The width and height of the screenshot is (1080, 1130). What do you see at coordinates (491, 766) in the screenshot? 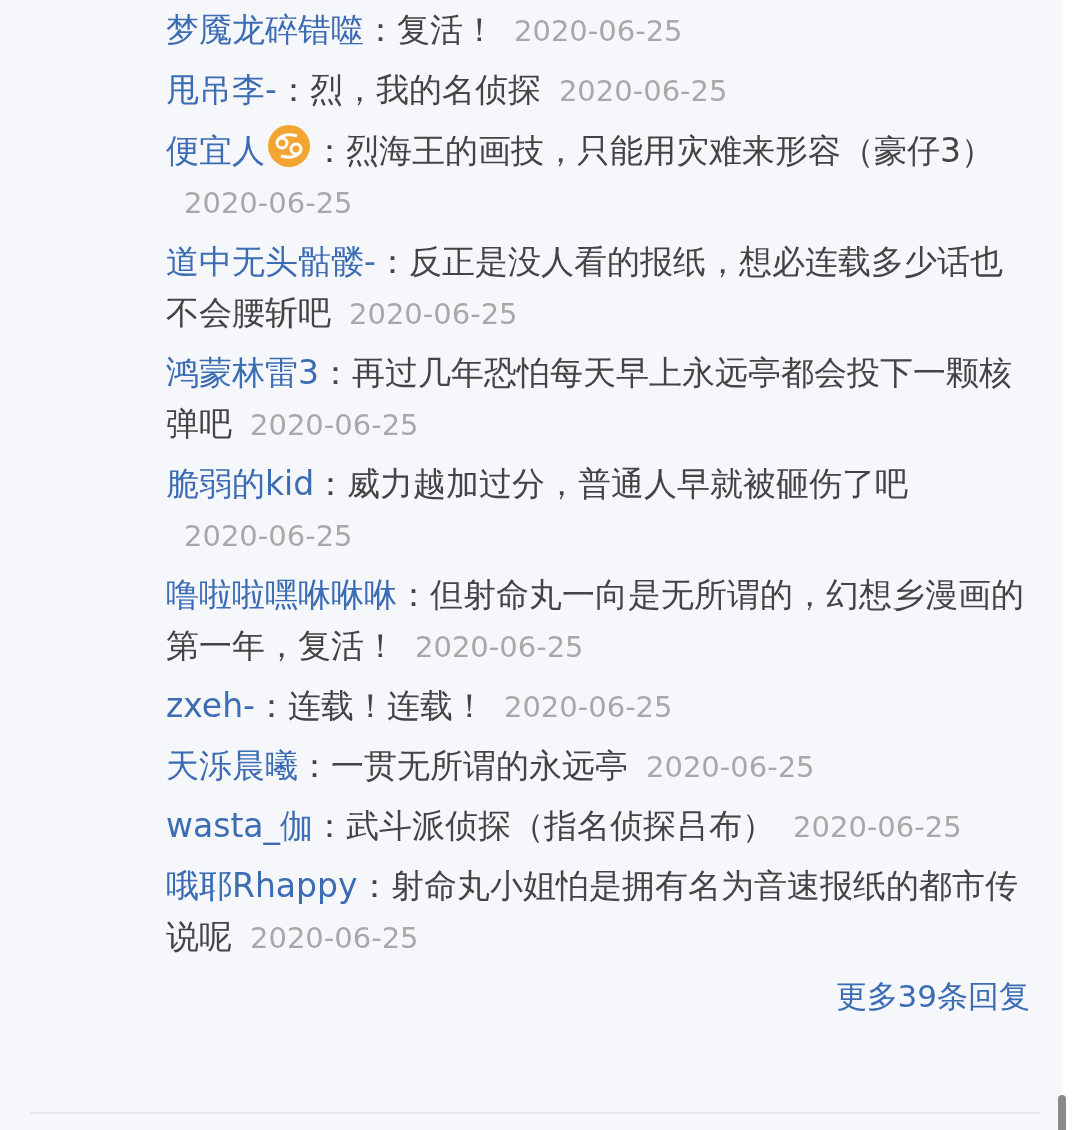
I see `comment-text: 天泺晨曦：一贯无所谓的永远亭 2020-06-25` at bounding box center [491, 766].